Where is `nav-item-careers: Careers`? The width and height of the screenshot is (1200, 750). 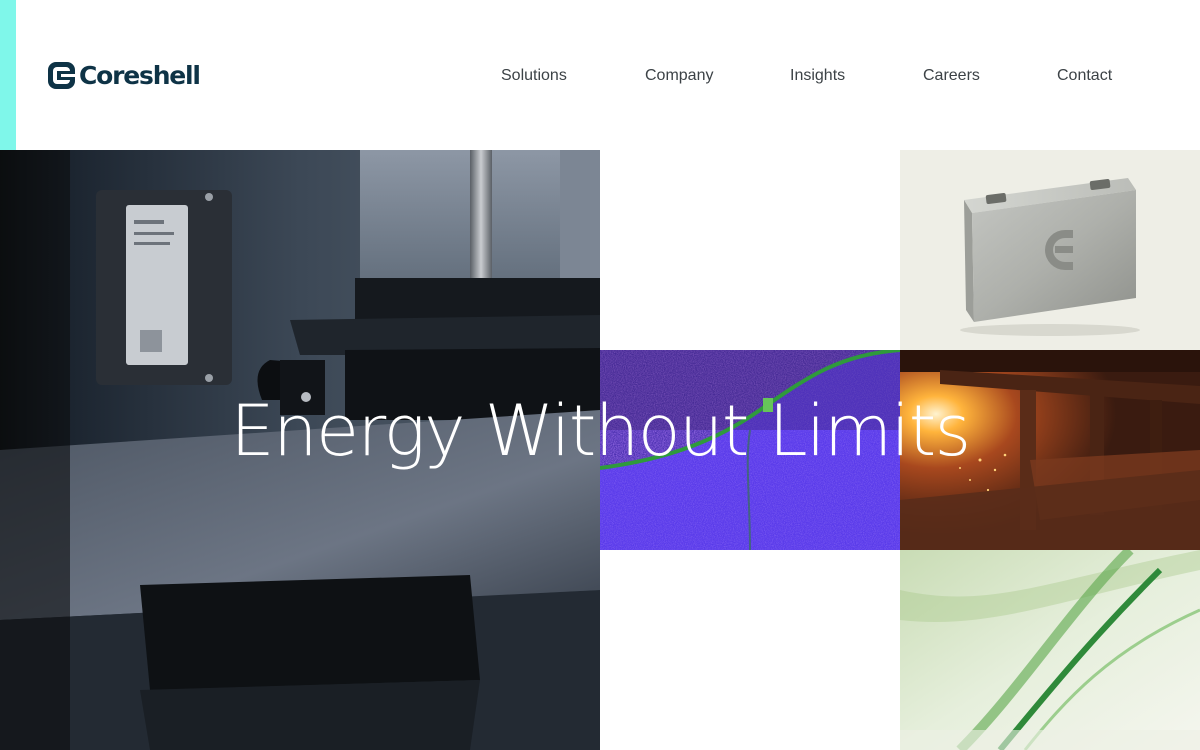
nav-item-careers: Careers is located at coordinates (951, 76).